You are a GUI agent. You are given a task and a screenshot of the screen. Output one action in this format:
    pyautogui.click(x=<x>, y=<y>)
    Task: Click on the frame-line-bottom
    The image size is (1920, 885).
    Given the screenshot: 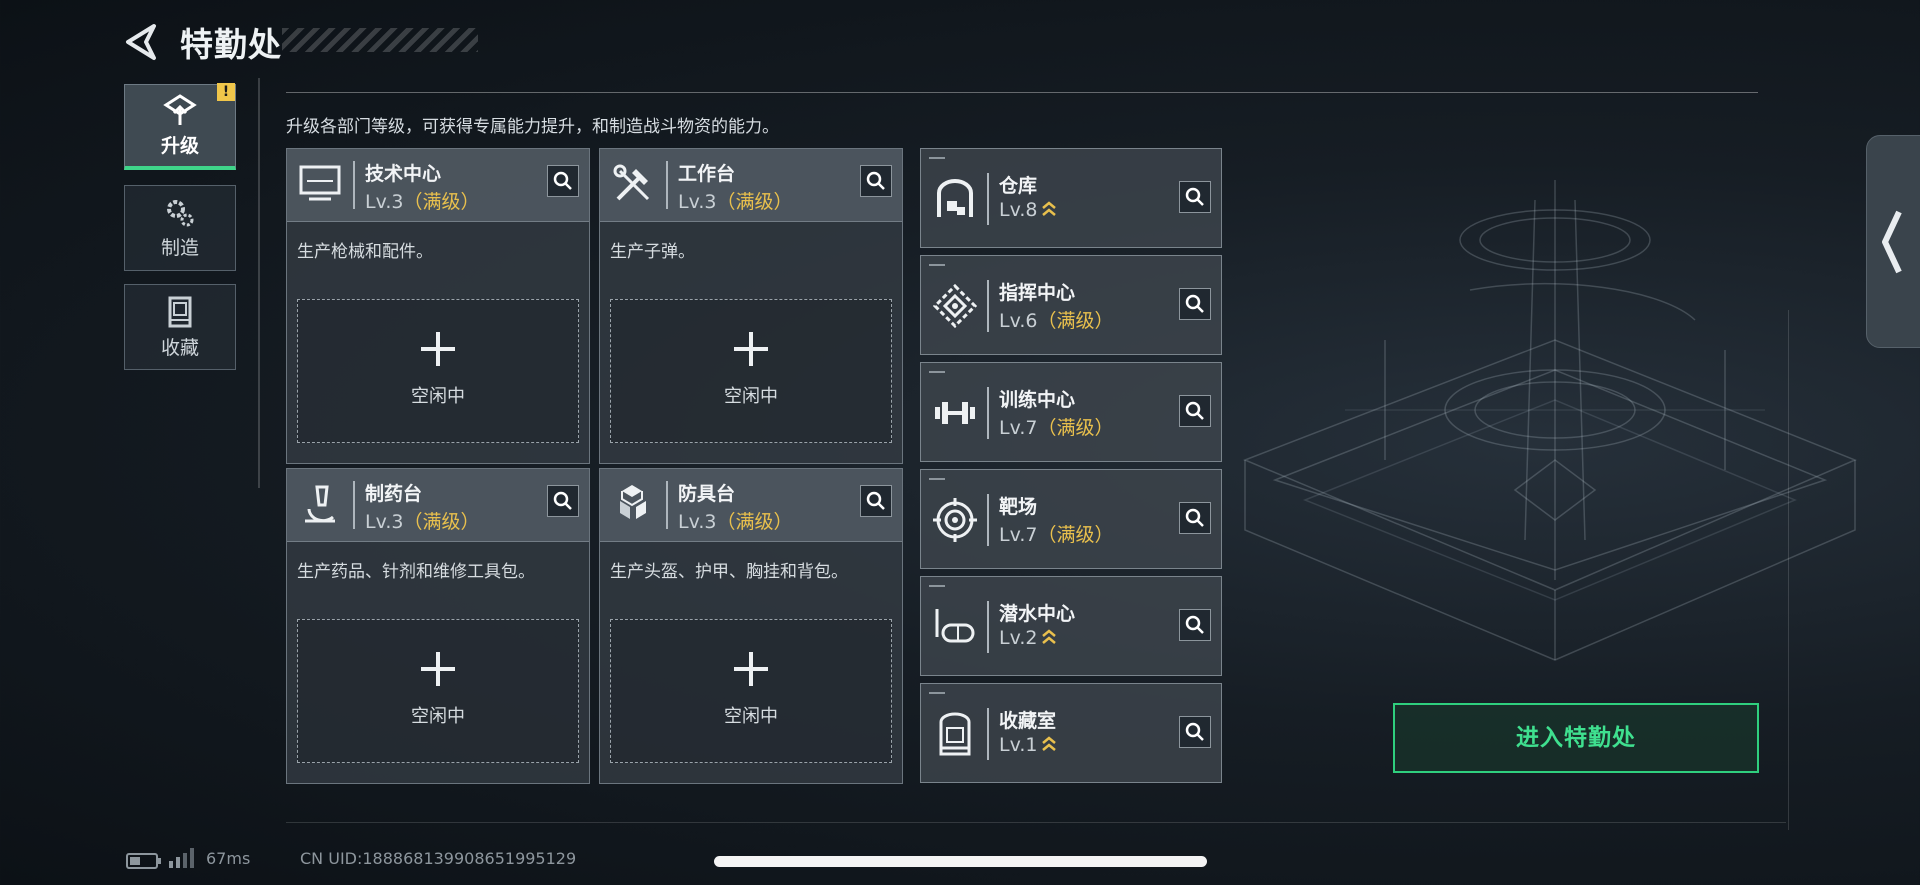 What is the action you would take?
    pyautogui.click(x=1036, y=822)
    